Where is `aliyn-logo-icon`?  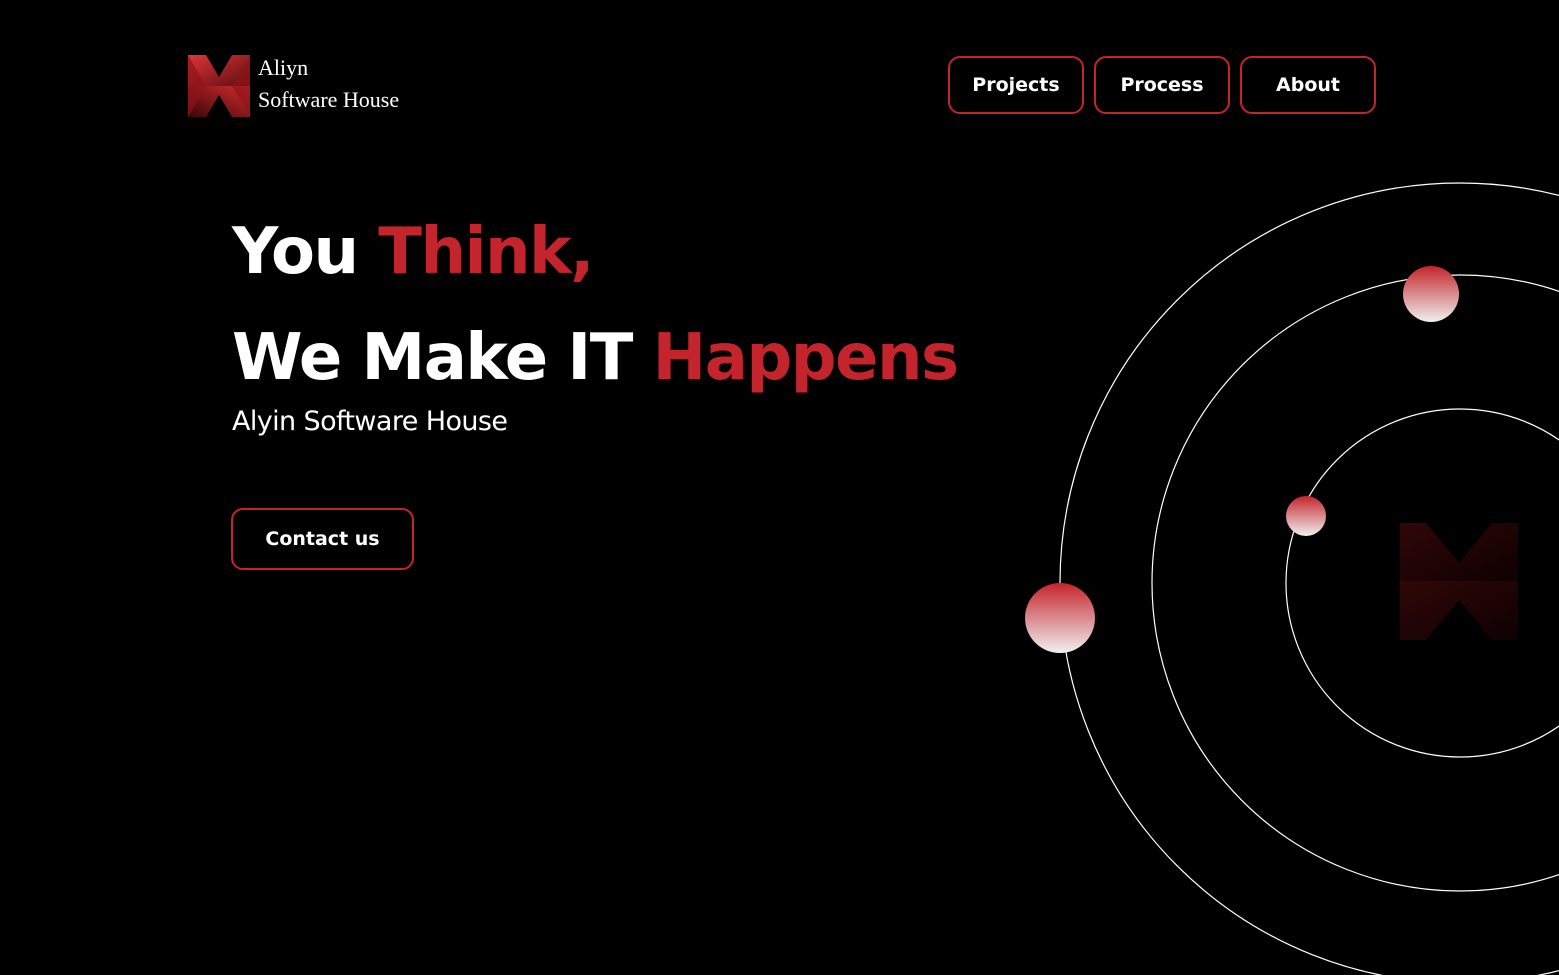 aliyn-logo-icon is located at coordinates (219, 86).